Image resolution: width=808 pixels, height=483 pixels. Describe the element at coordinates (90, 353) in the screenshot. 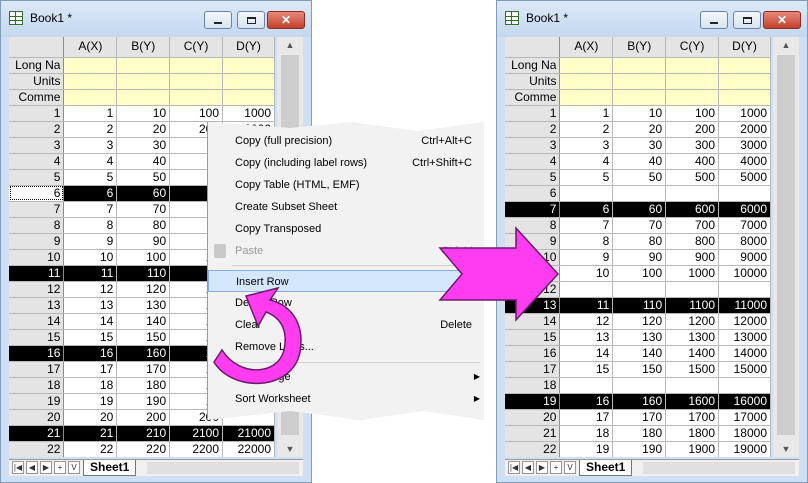

I see `table-cell: 16` at that location.